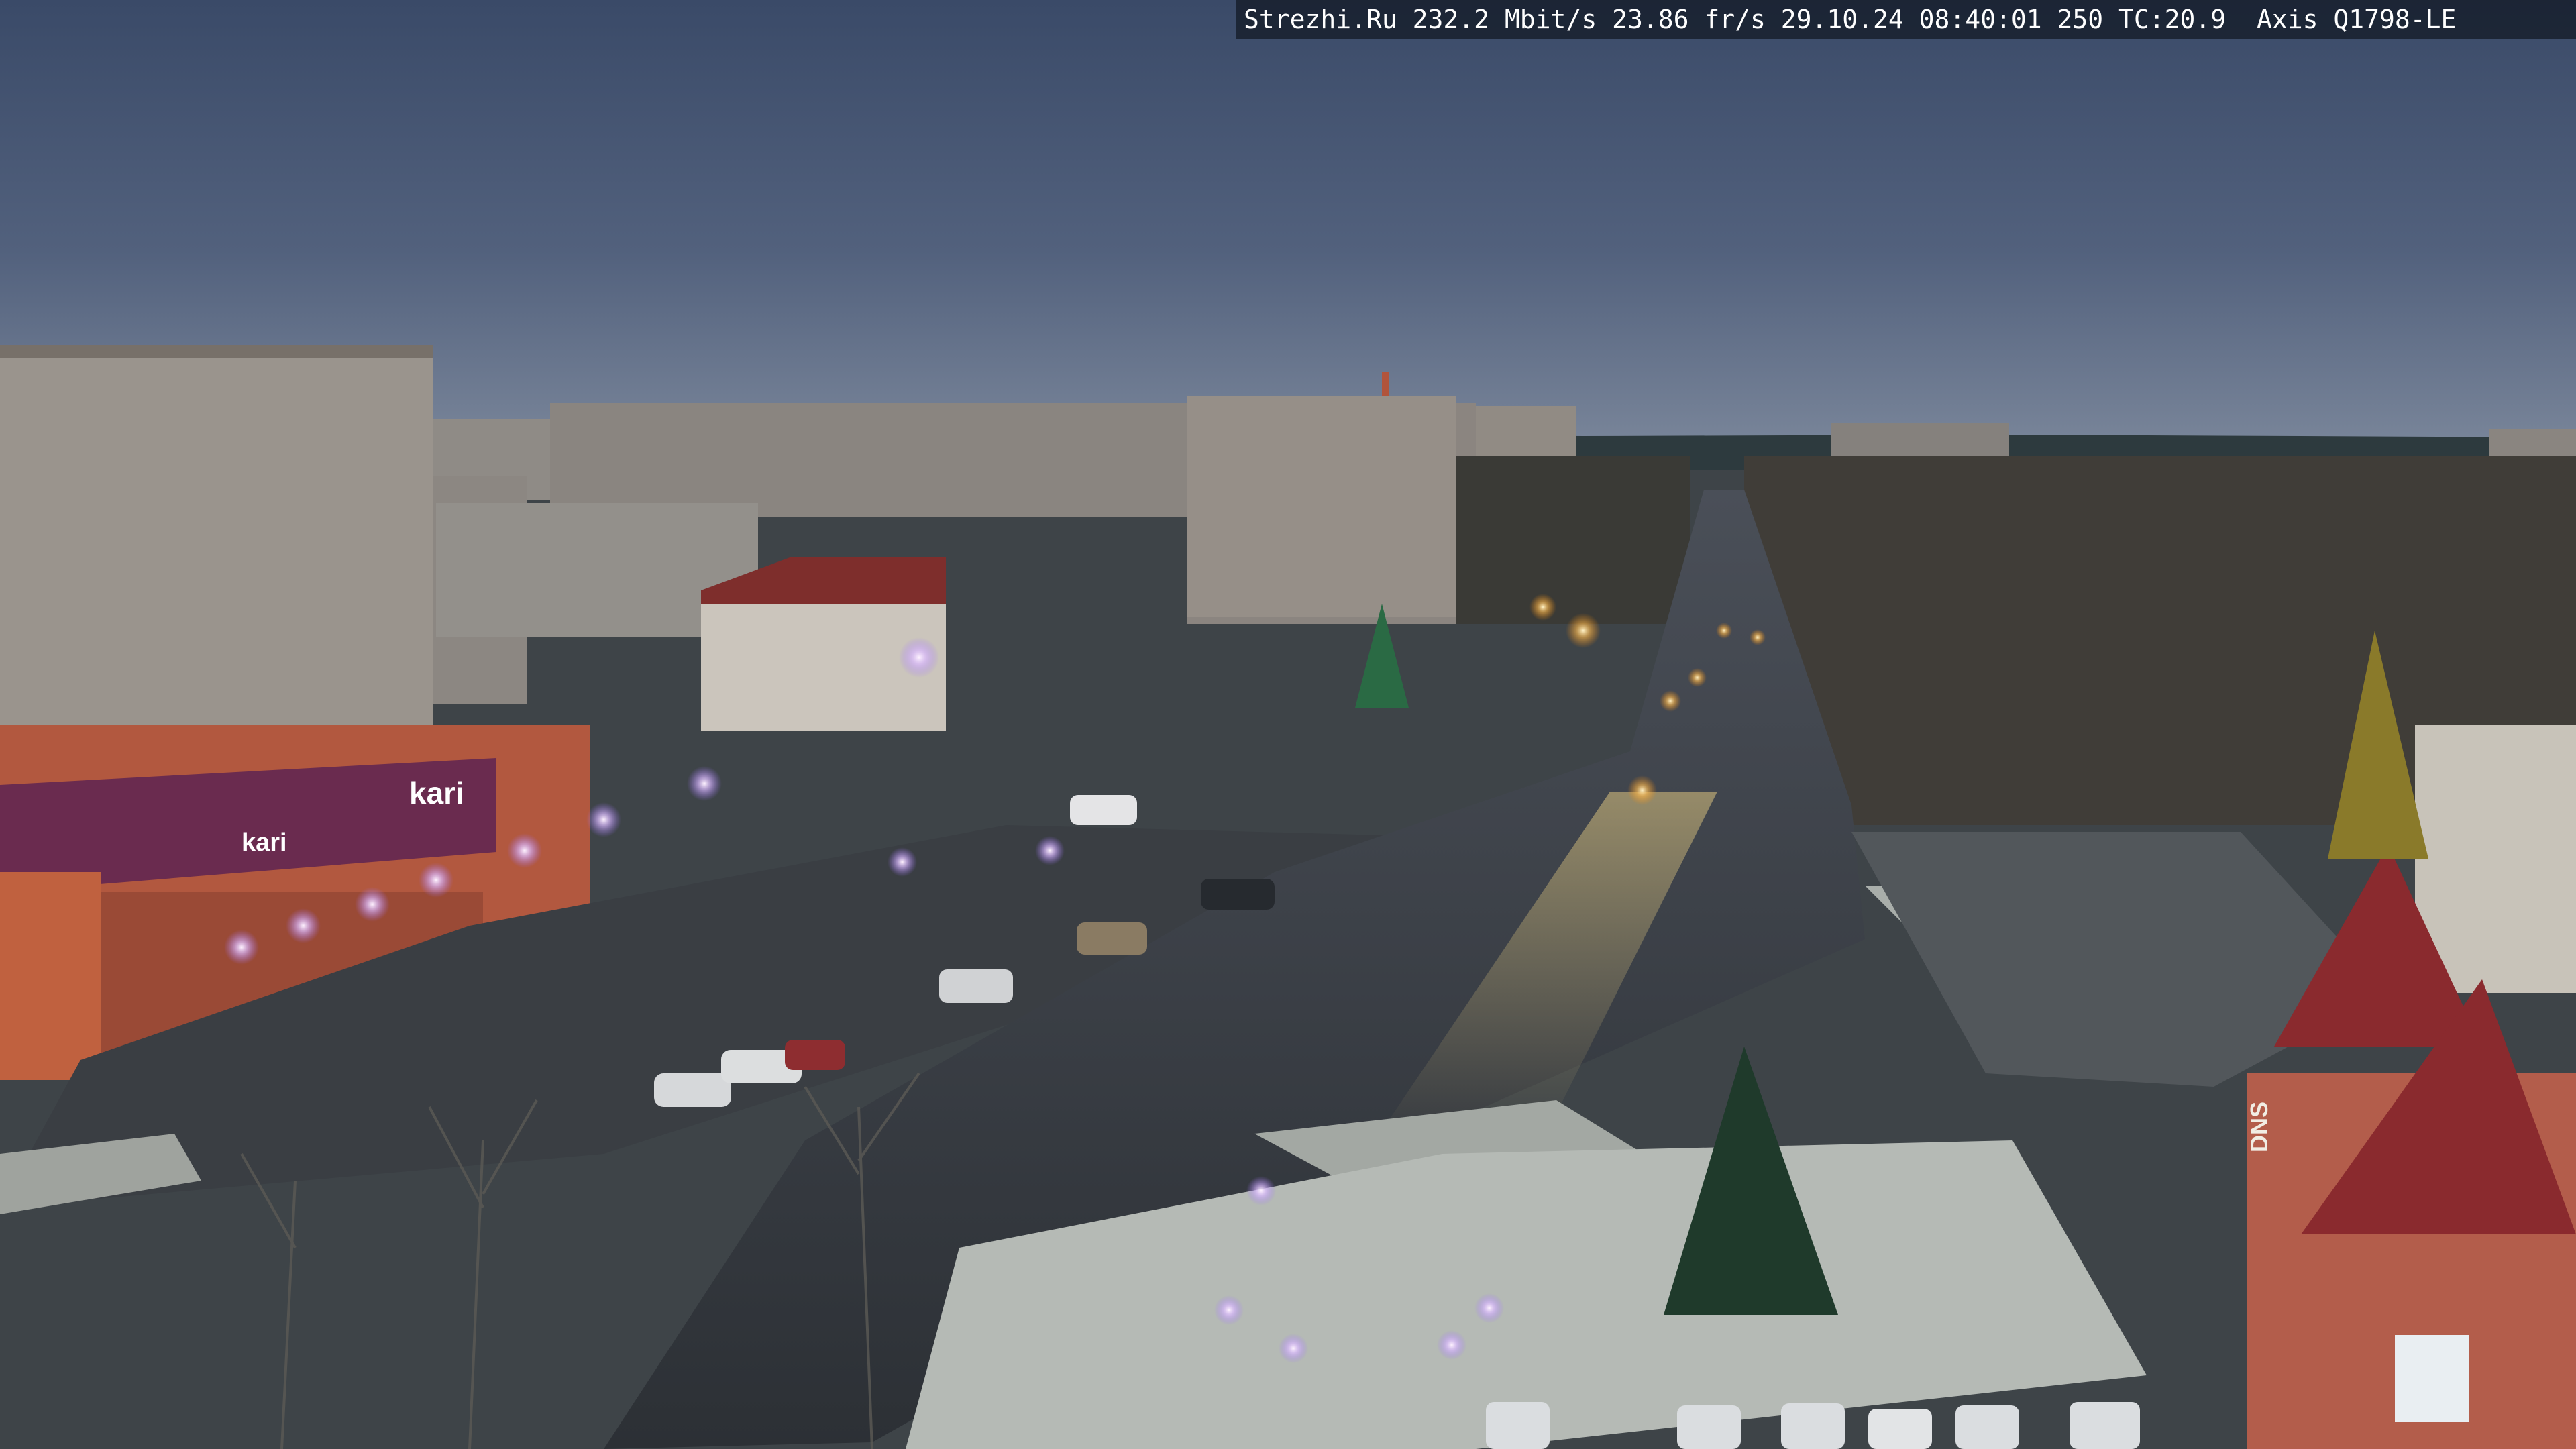 This screenshot has width=2576, height=1449. What do you see at coordinates (1321, 506) in the screenshot?
I see `apartment-block-center` at bounding box center [1321, 506].